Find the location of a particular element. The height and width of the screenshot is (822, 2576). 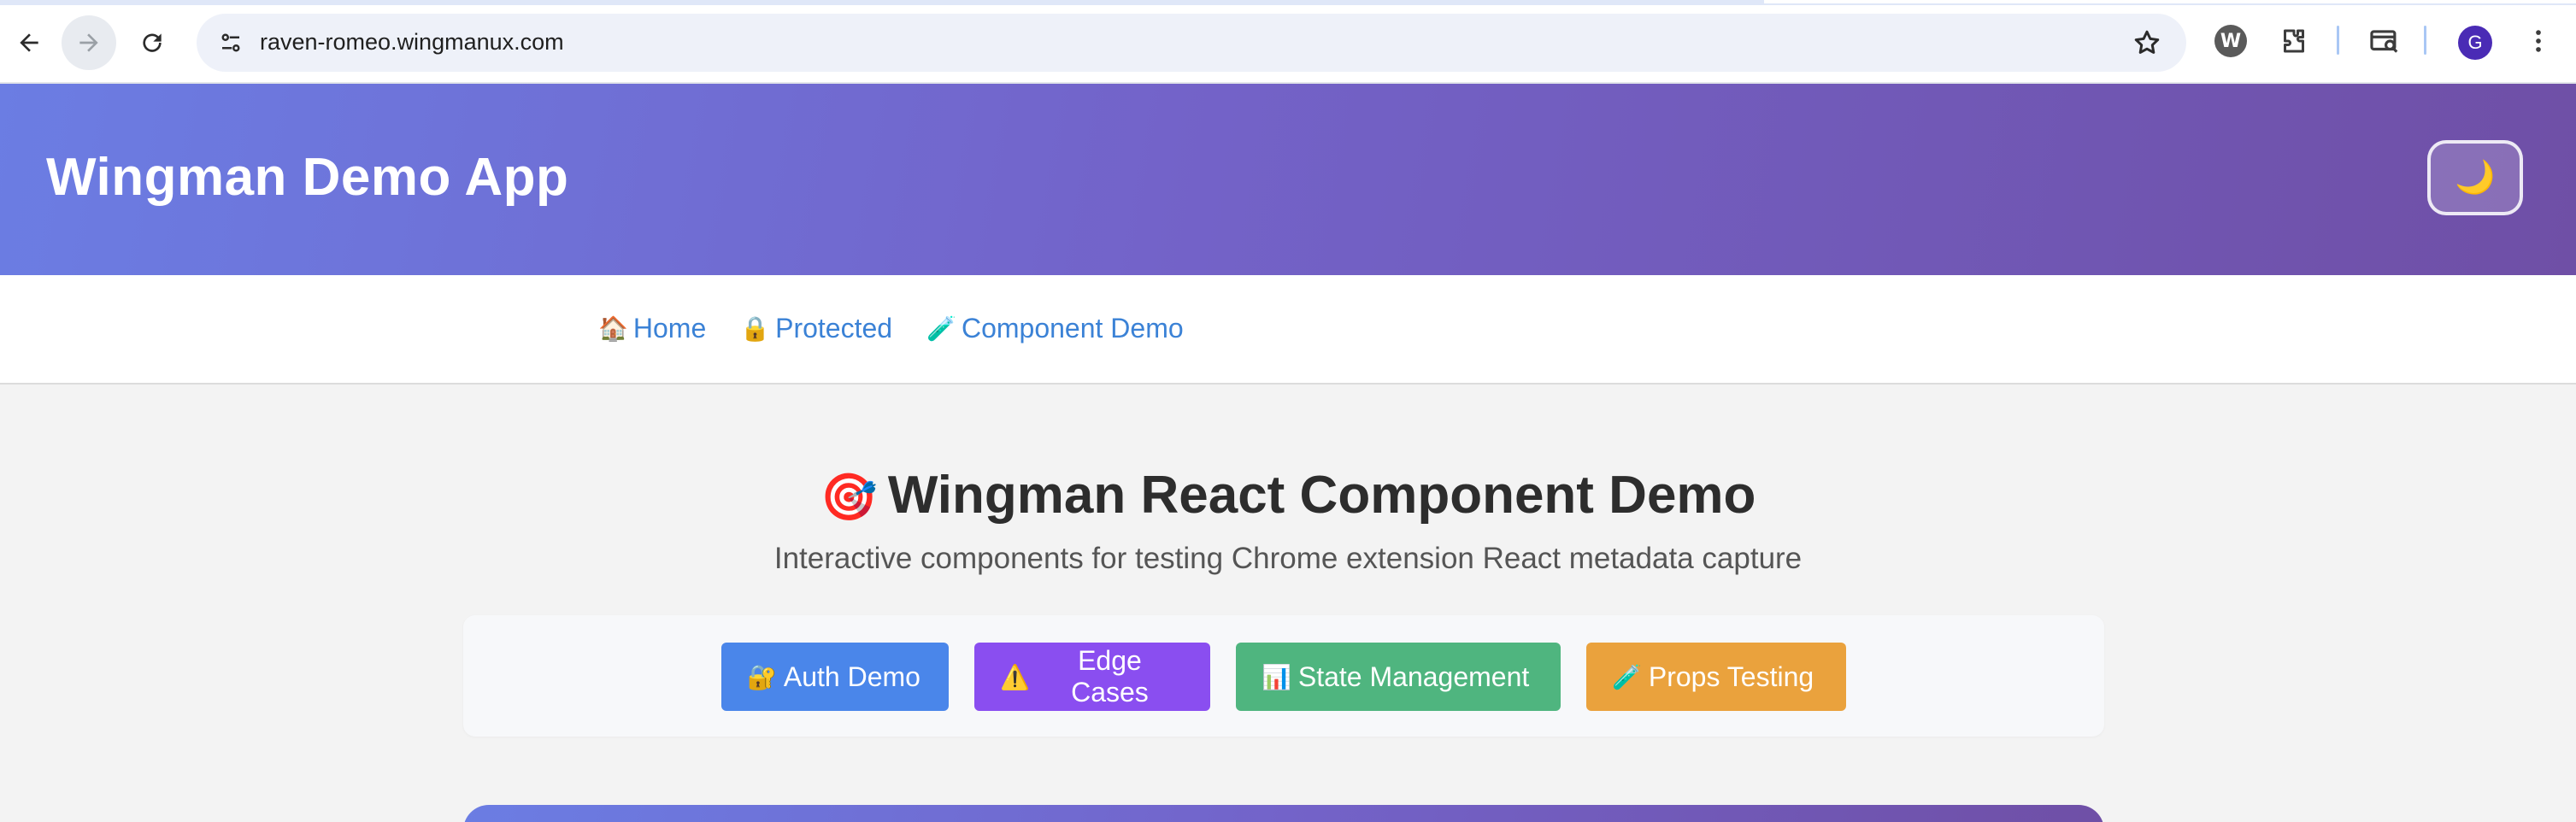

active-tab-edge is located at coordinates (2170, 1).